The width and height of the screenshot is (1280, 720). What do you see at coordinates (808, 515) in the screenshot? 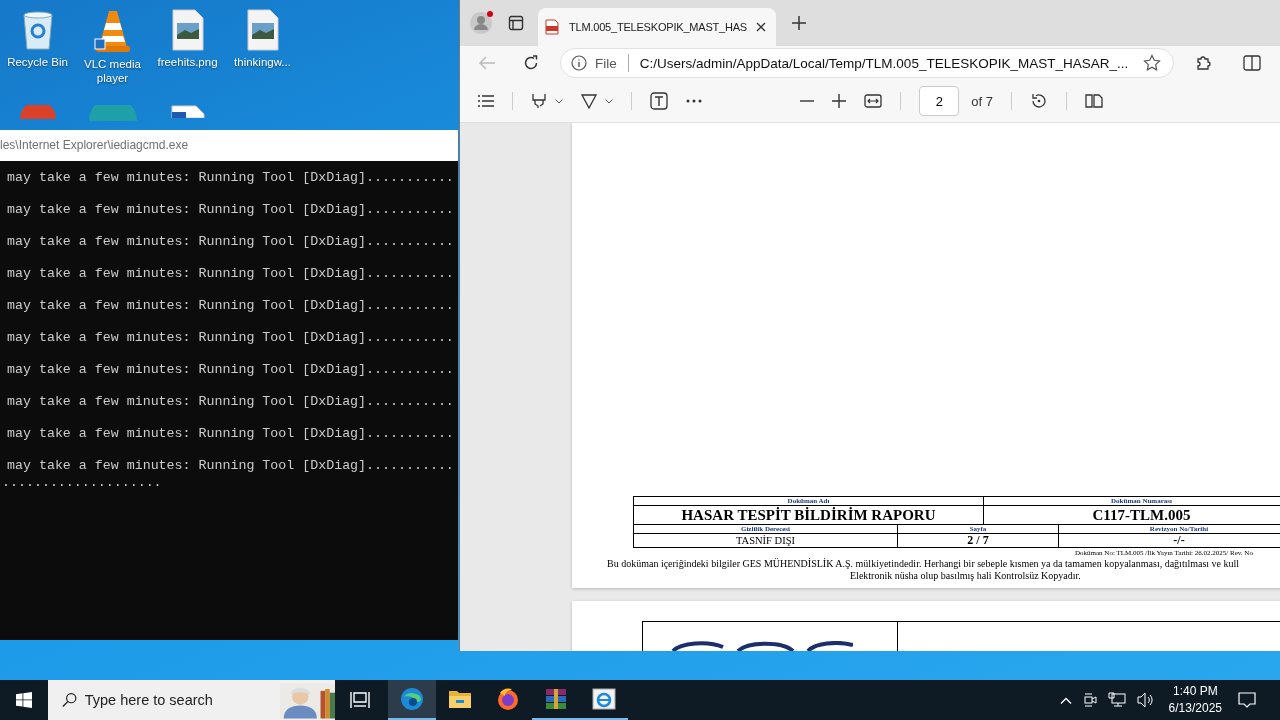
I see `document-title: HASAR TESPİT BİLDİRİM RAPORU` at bounding box center [808, 515].